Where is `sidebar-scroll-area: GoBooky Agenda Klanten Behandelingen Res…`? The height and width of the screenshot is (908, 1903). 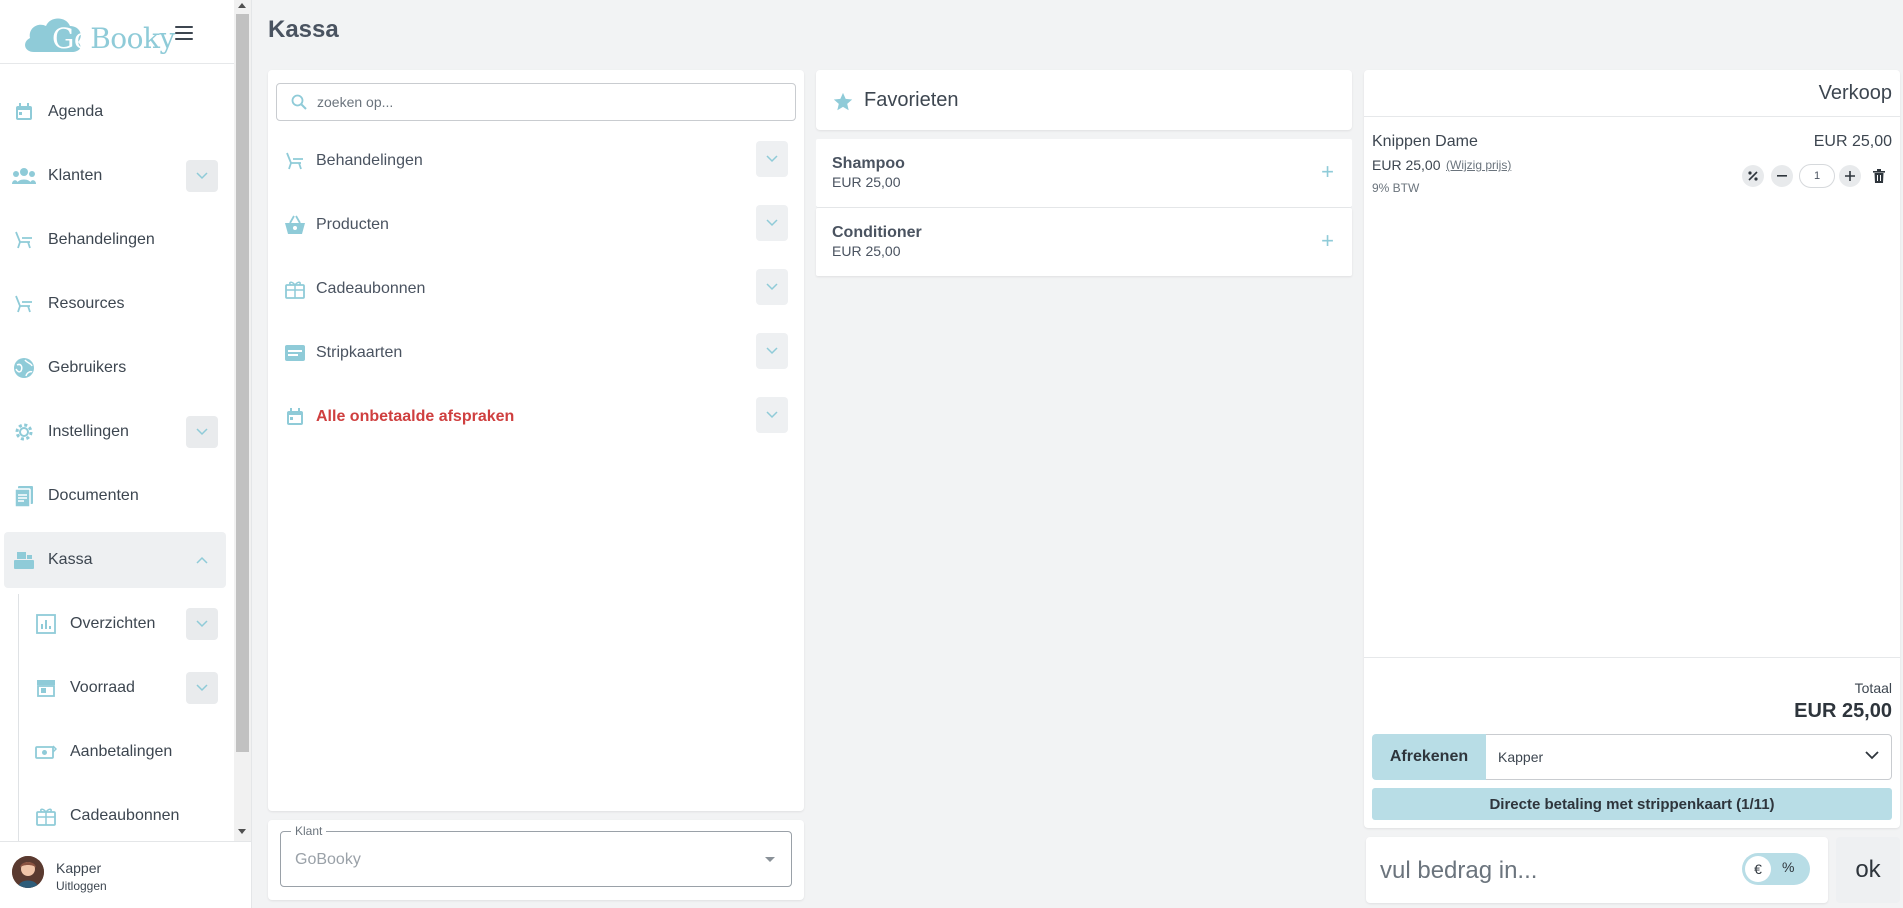
sidebar-scroll-area: GoBooky Agenda Klanten Behandelingen Res… is located at coordinates (117, 420).